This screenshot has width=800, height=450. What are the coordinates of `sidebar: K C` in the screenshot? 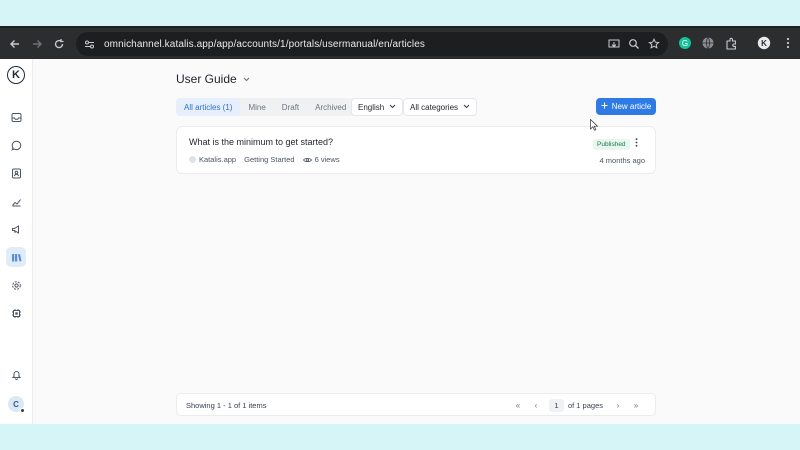 It's located at (16, 241).